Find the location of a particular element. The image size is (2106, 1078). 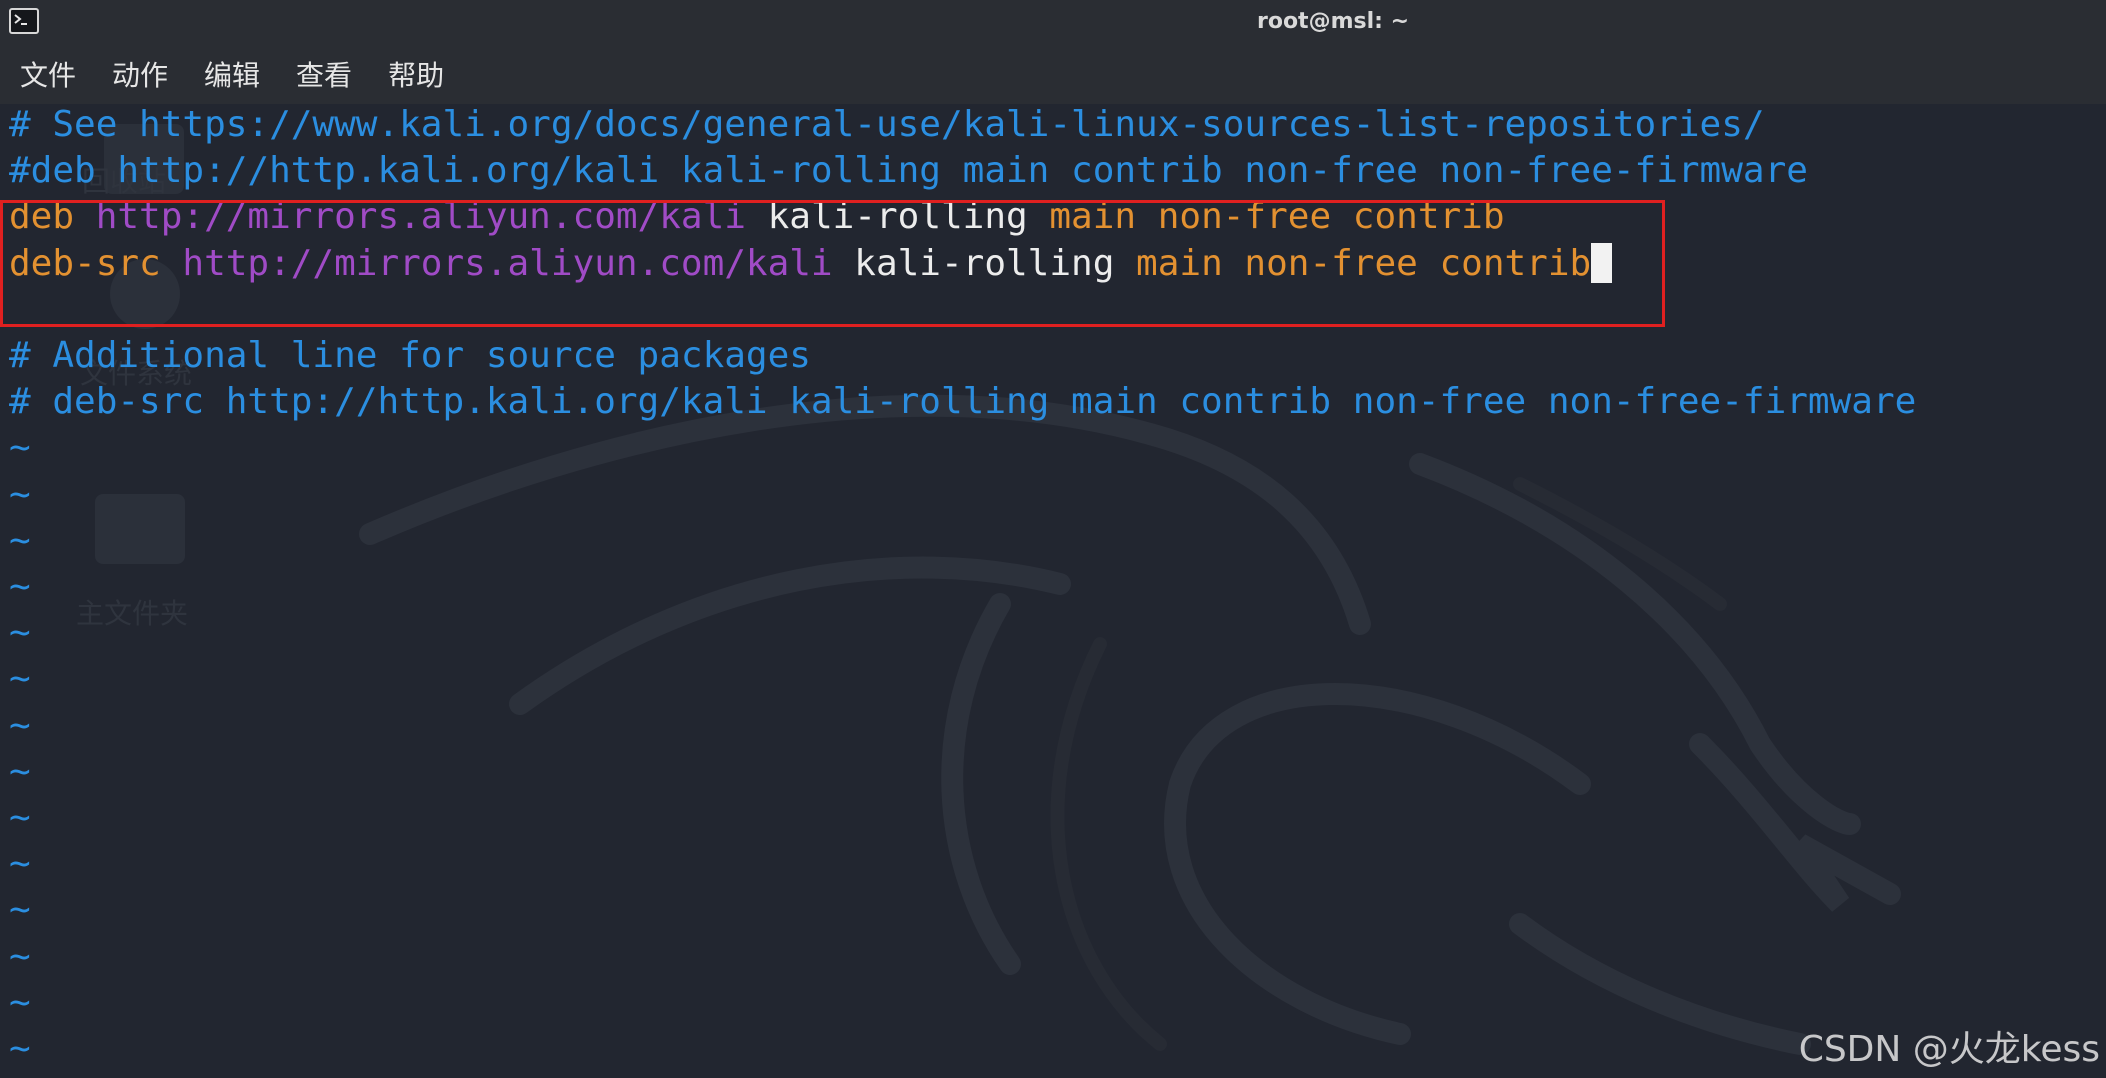

line-segment: # Additional line for source packages is located at coordinates (410, 355).